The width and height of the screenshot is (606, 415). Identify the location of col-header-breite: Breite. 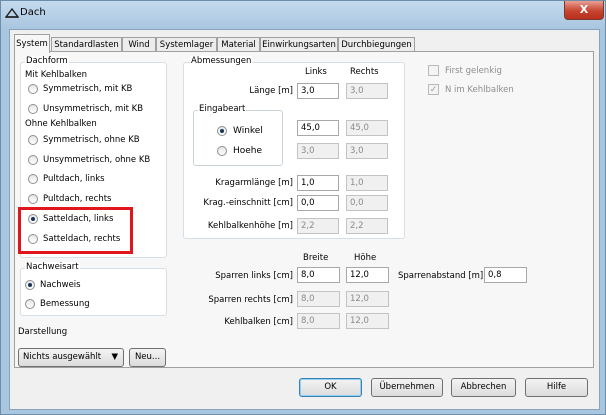
(316, 258).